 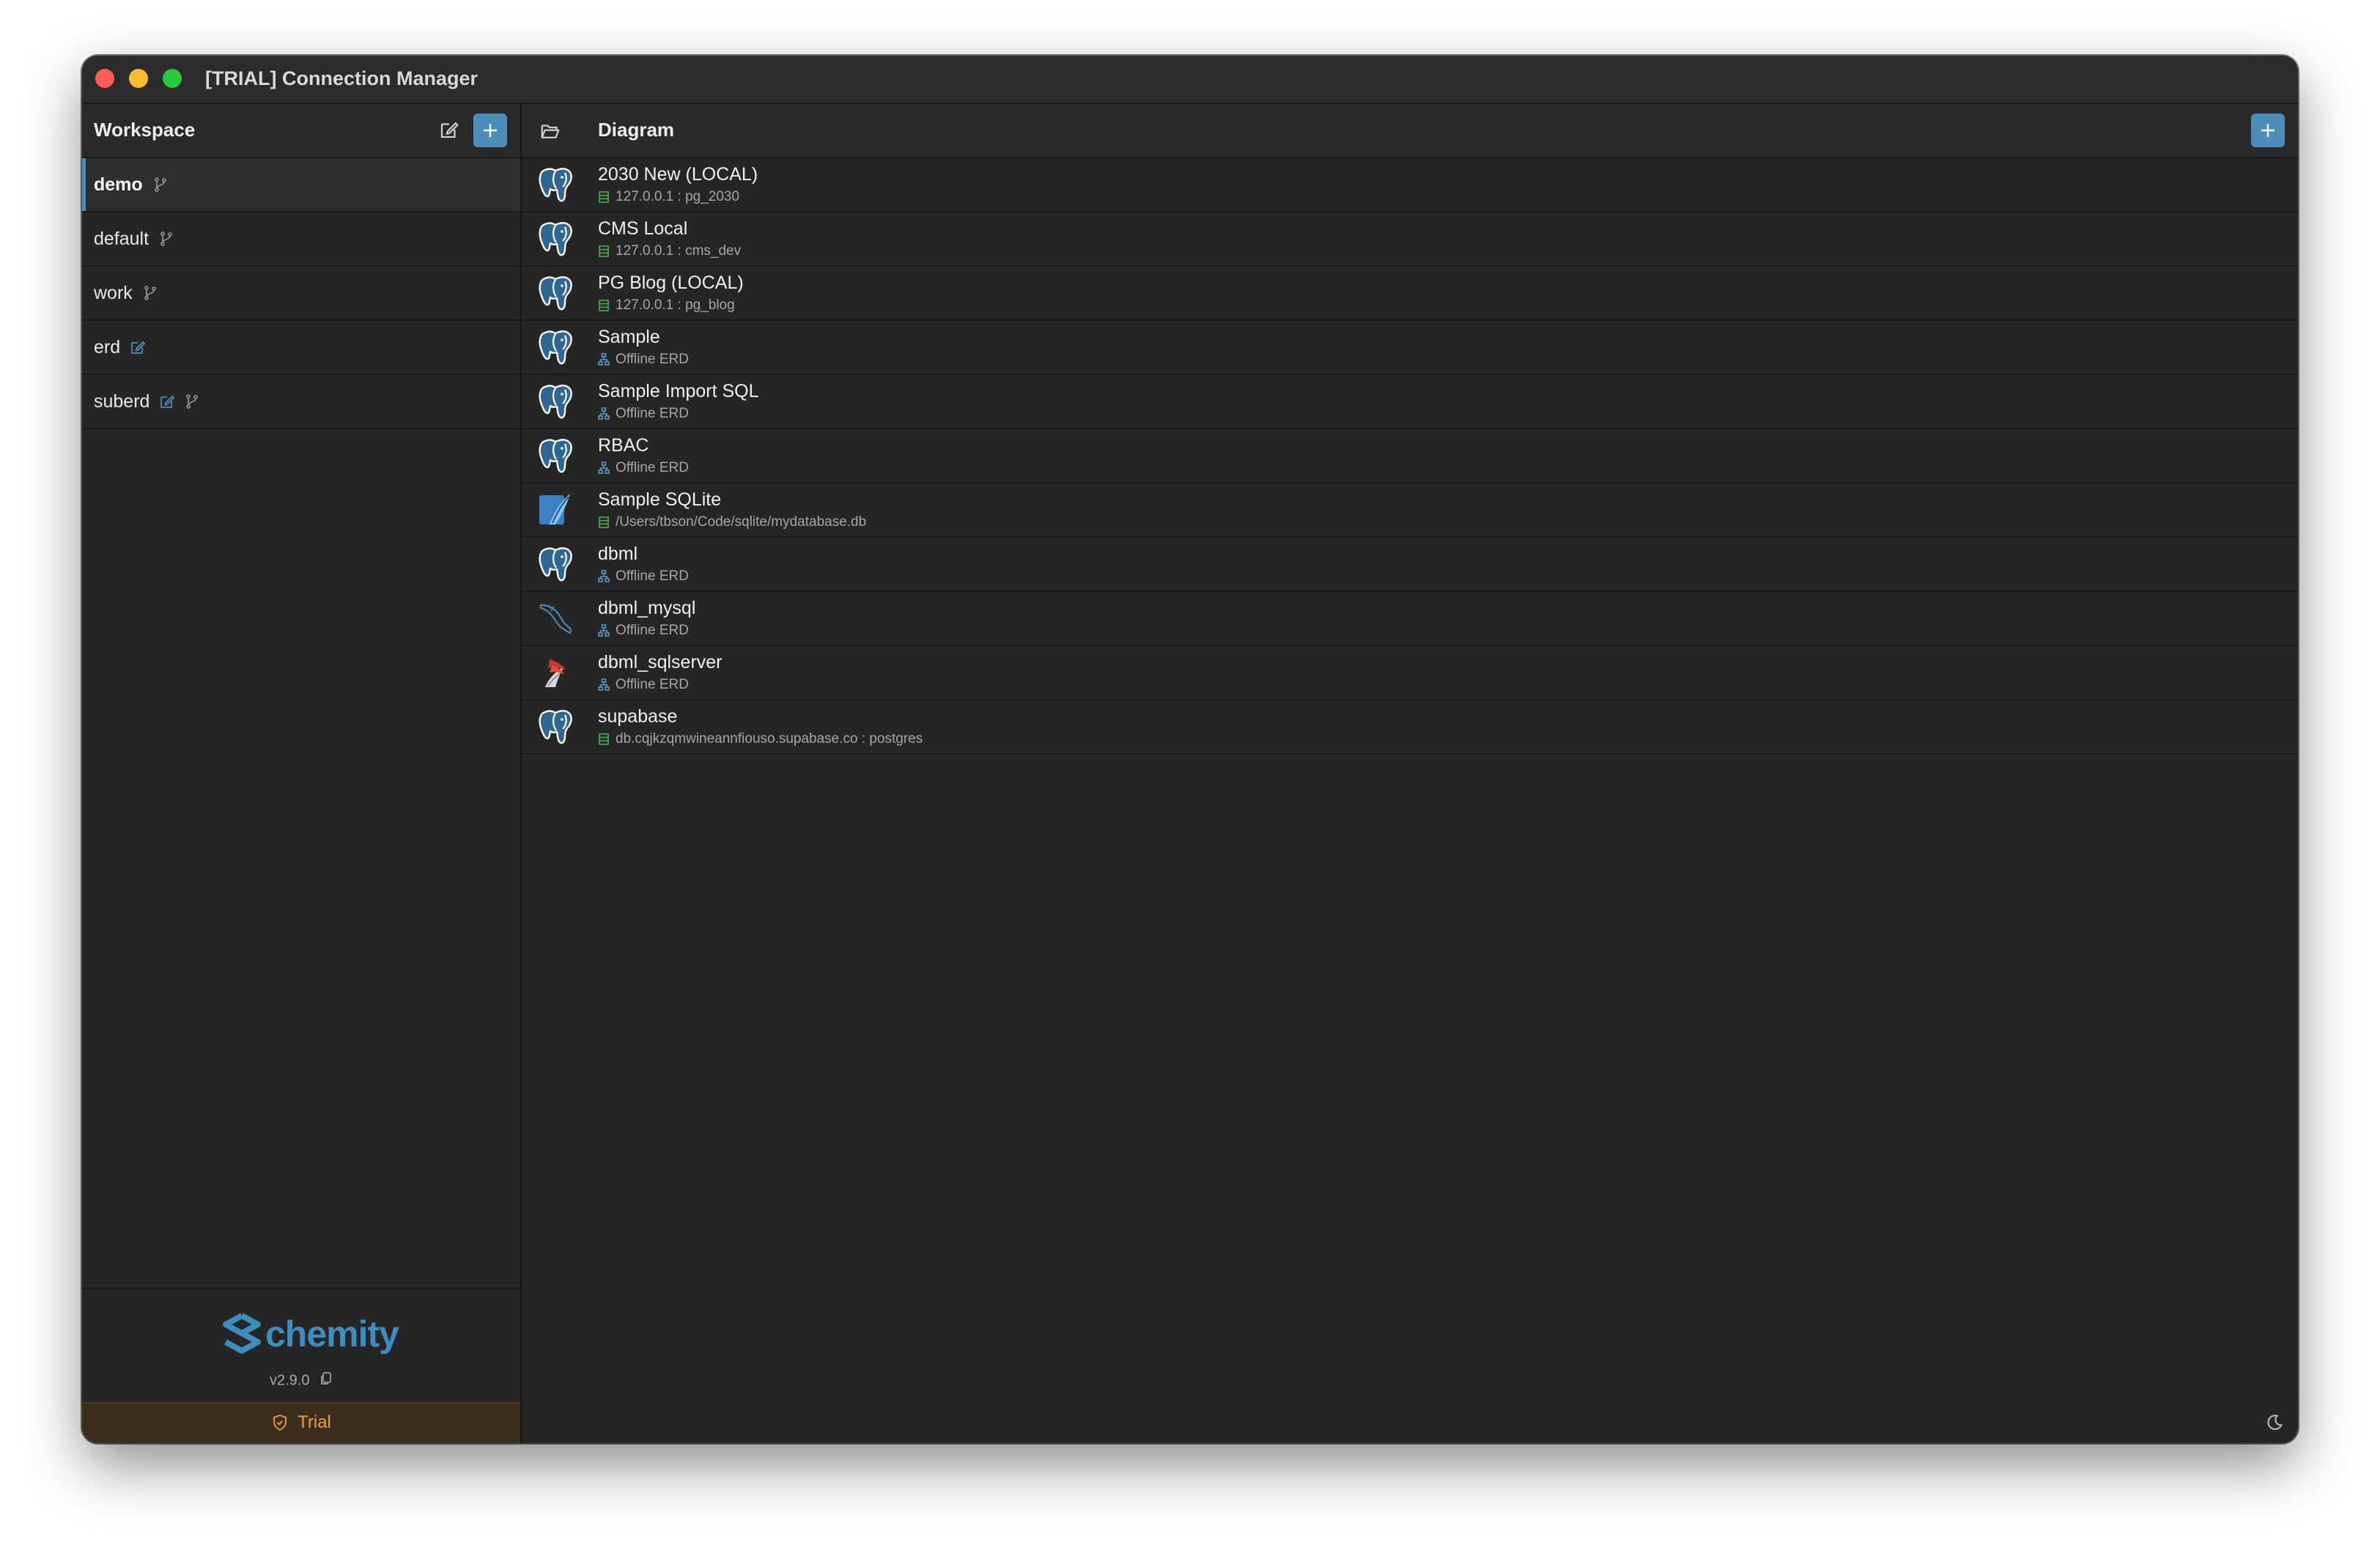 What do you see at coordinates (301, 348) in the screenshot?
I see `sidebar-item-erd: erd` at bounding box center [301, 348].